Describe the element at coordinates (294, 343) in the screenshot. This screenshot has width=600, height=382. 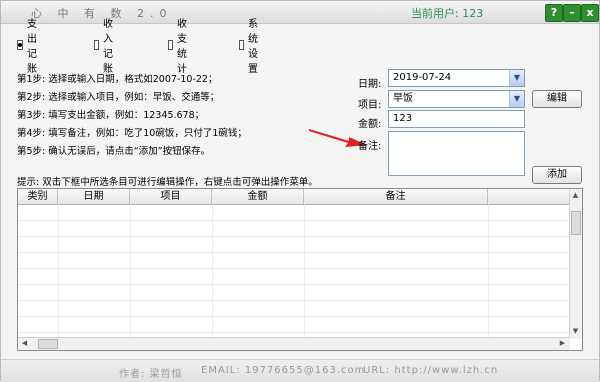
I see `horizontal-scrollbar: ◀ ▶` at that location.